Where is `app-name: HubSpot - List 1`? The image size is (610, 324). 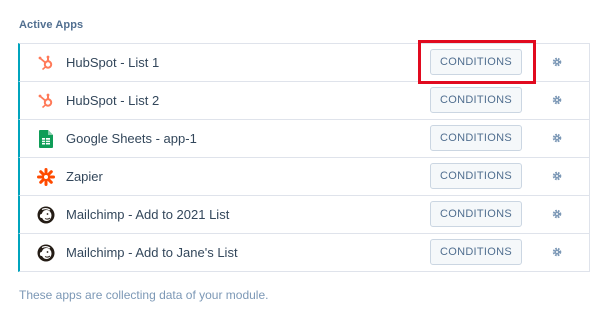
app-name: HubSpot - List 1 is located at coordinates (113, 62).